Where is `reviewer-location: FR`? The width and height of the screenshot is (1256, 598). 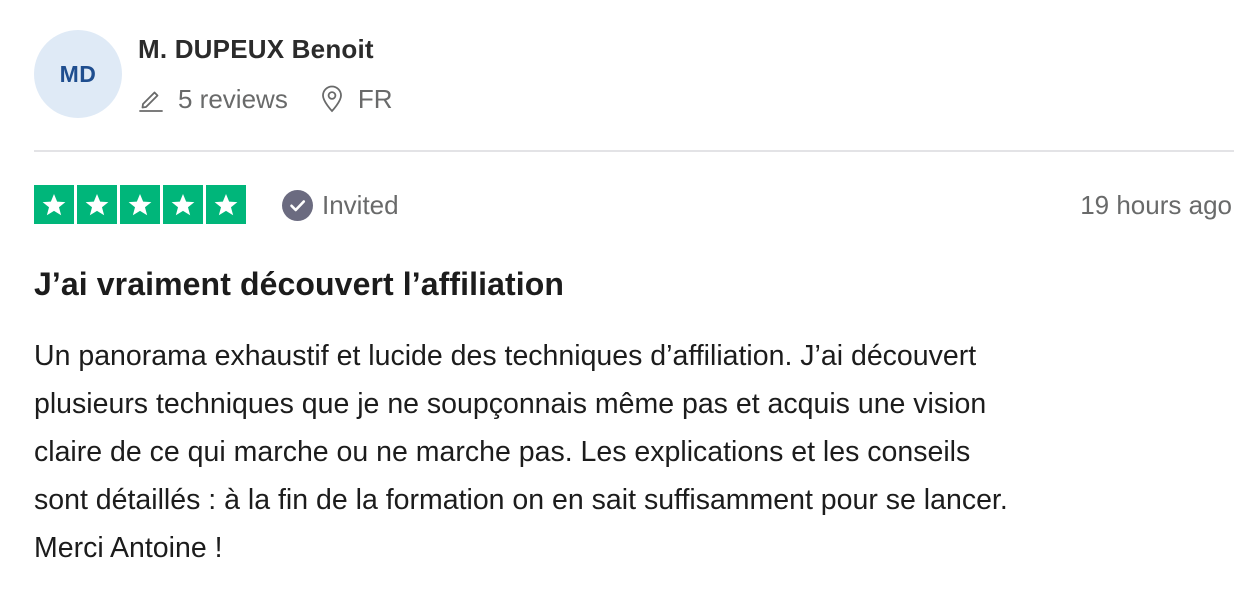
reviewer-location: FR is located at coordinates (356, 99).